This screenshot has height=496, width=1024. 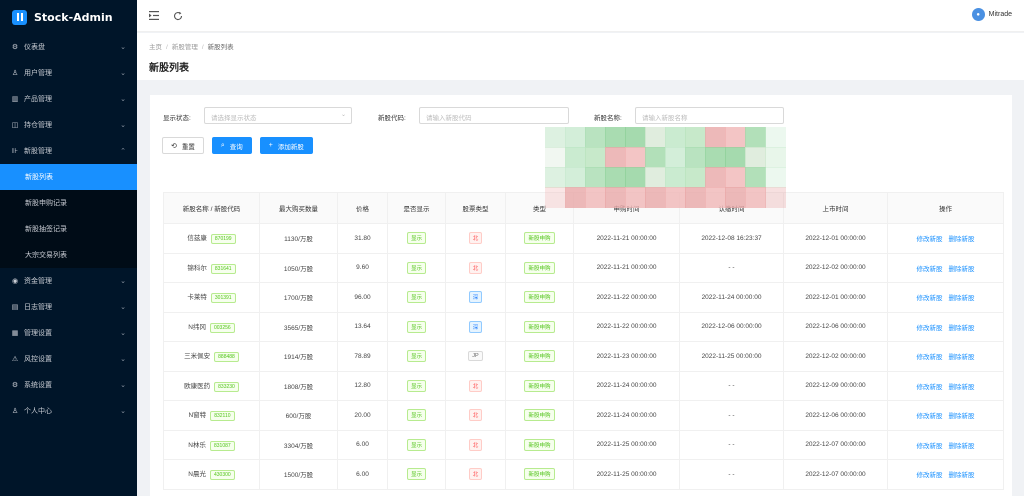 What do you see at coordinates (665, 118) in the screenshot?
I see `name-placeholder: 请输入新股名称` at bounding box center [665, 118].